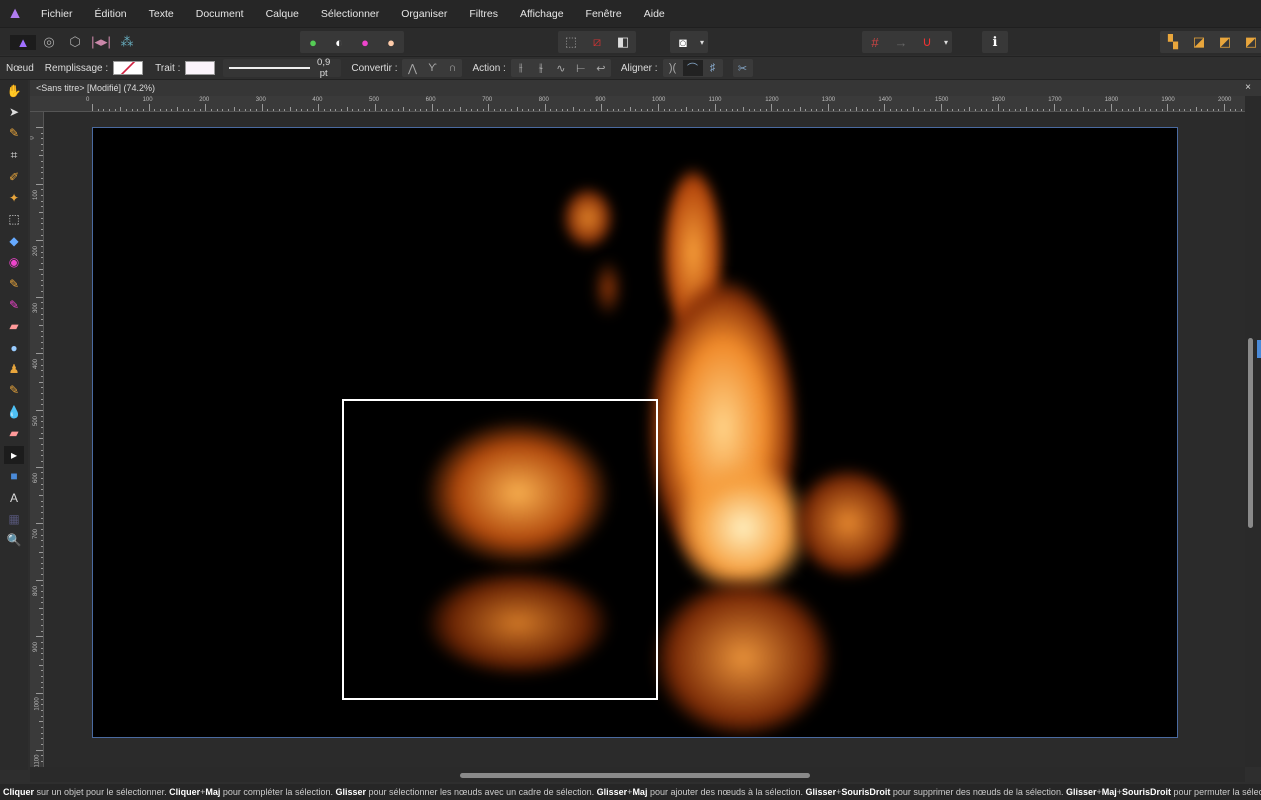 This screenshot has width=1261, height=800. Describe the element at coordinates (14, 241) in the screenshot. I see `fill-tool-icon: ◆` at that location.